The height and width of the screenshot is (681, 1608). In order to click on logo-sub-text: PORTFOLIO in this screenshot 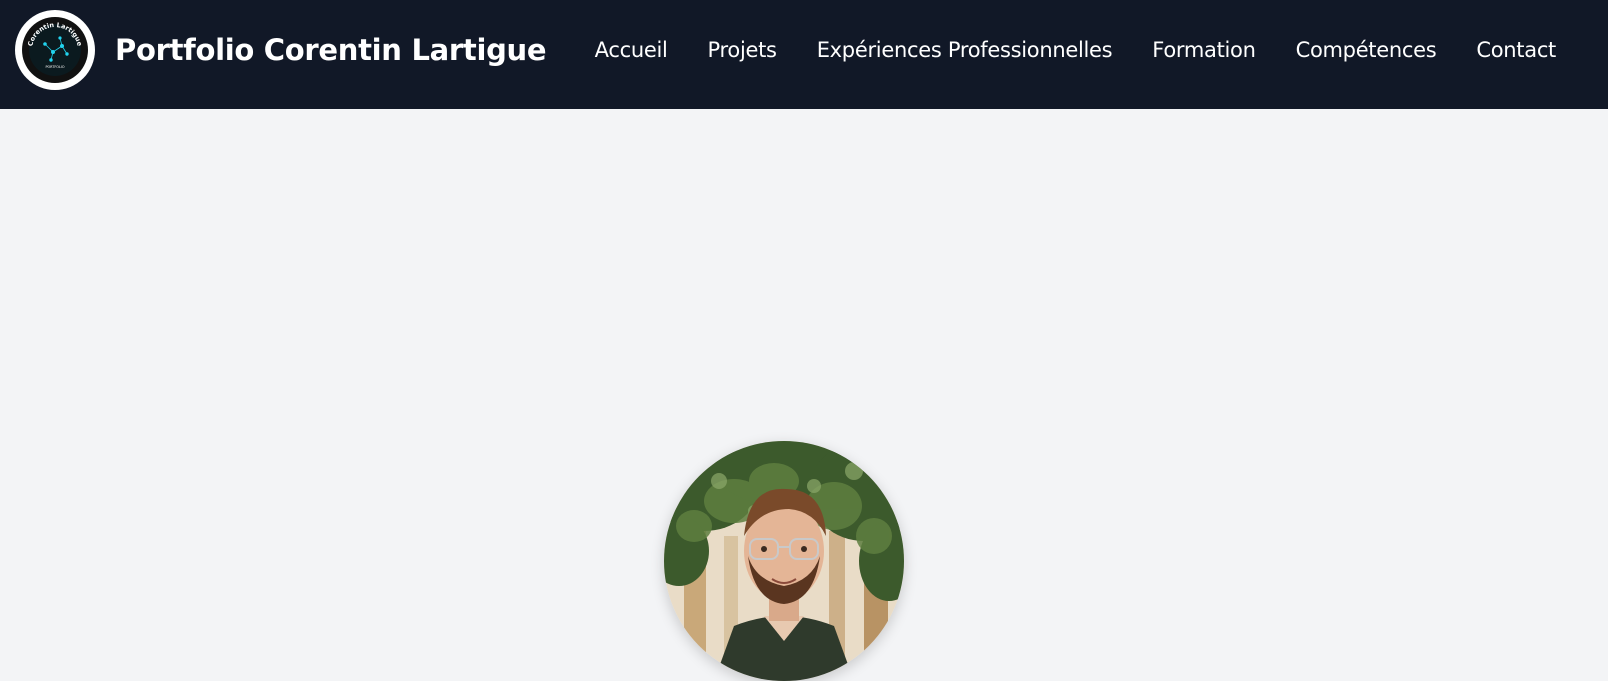, I will do `click(54, 67)`.